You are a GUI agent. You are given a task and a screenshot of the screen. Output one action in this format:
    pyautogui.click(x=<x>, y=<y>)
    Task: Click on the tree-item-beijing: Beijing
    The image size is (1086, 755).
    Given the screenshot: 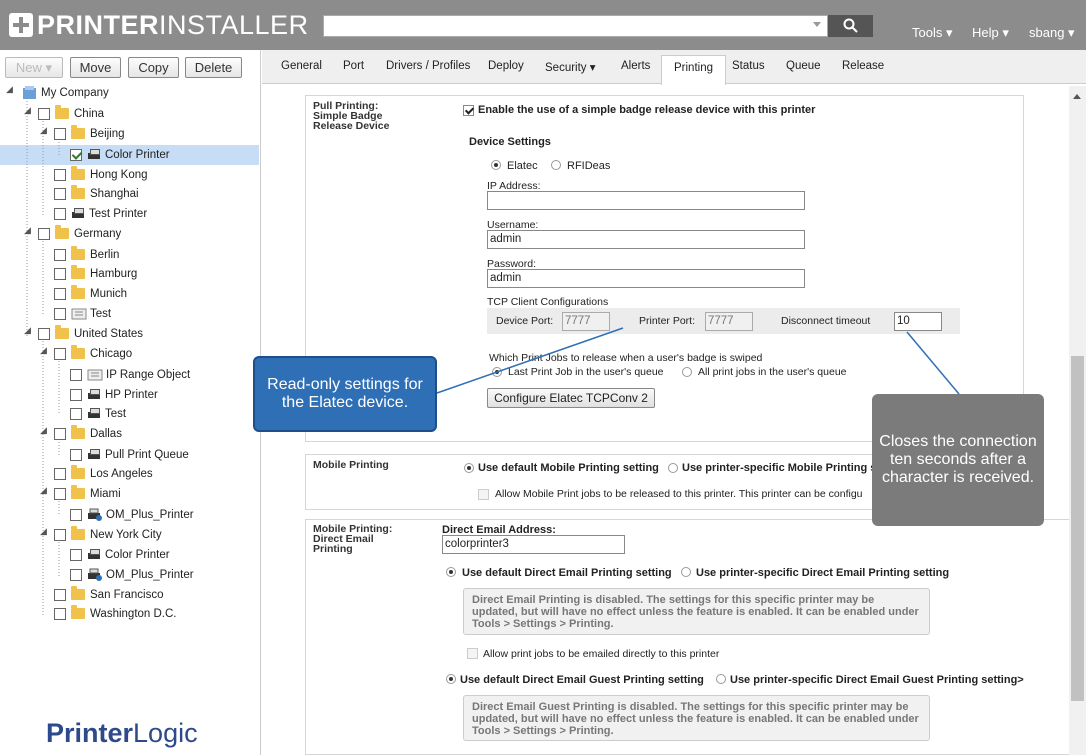 What is the action you would take?
    pyautogui.click(x=89, y=133)
    